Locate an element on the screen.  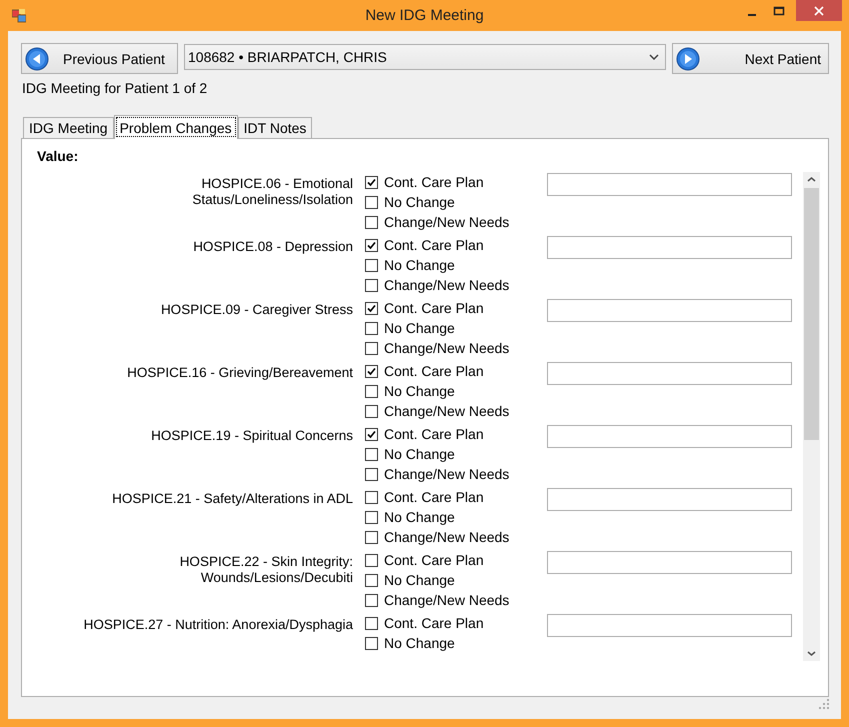
problem-label: HOSPICE.19 - Spiritual Concerns is located at coordinates (251, 436).